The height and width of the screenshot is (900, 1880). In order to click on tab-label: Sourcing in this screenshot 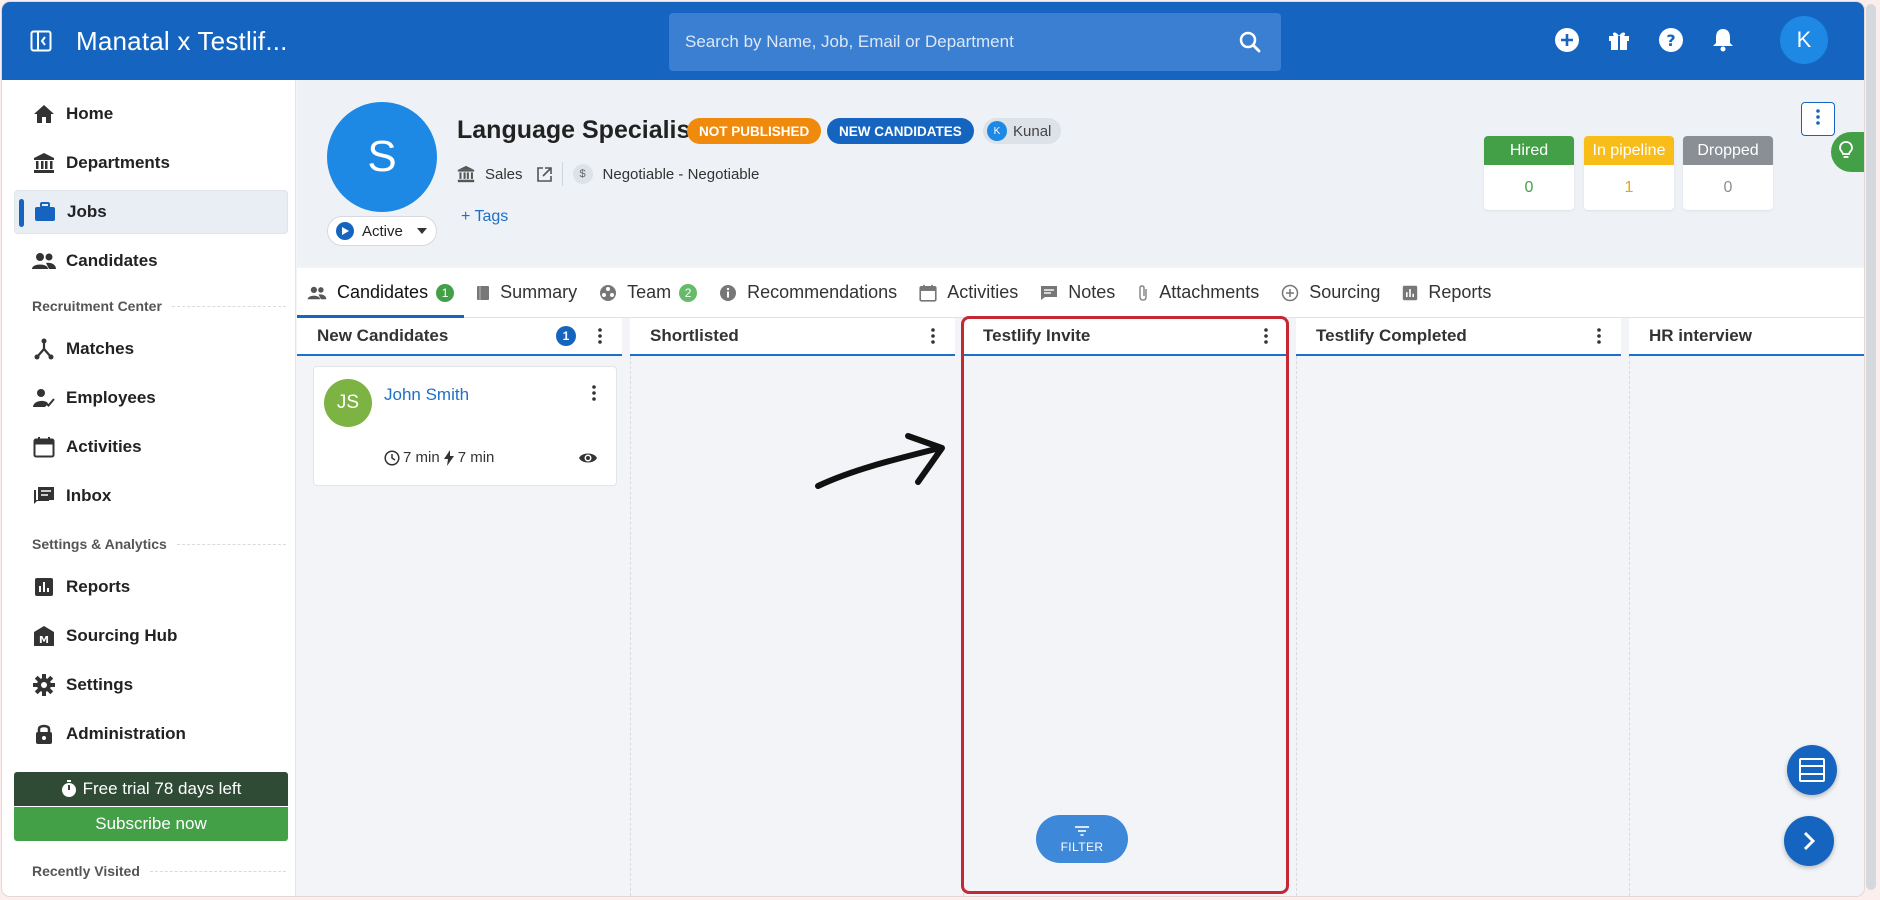, I will do `click(1345, 292)`.